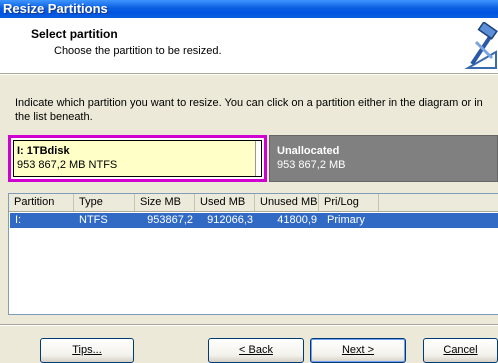  What do you see at coordinates (104, 202) in the screenshot?
I see `column-header-type: Type` at bounding box center [104, 202].